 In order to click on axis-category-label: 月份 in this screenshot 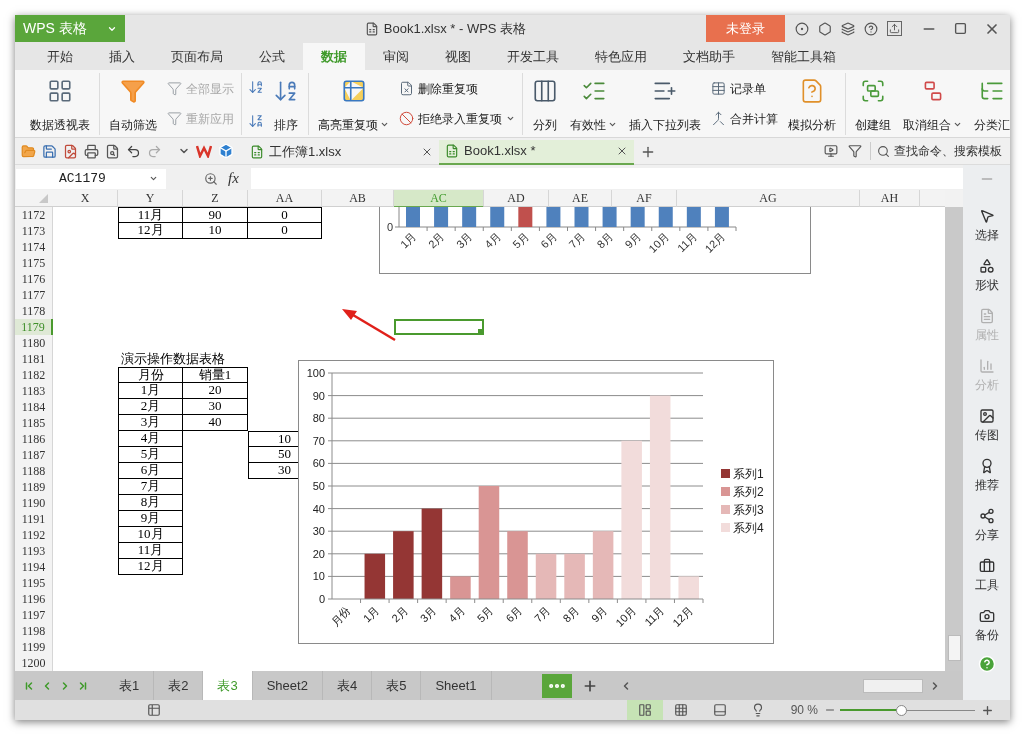, I will do `click(340, 615)`.